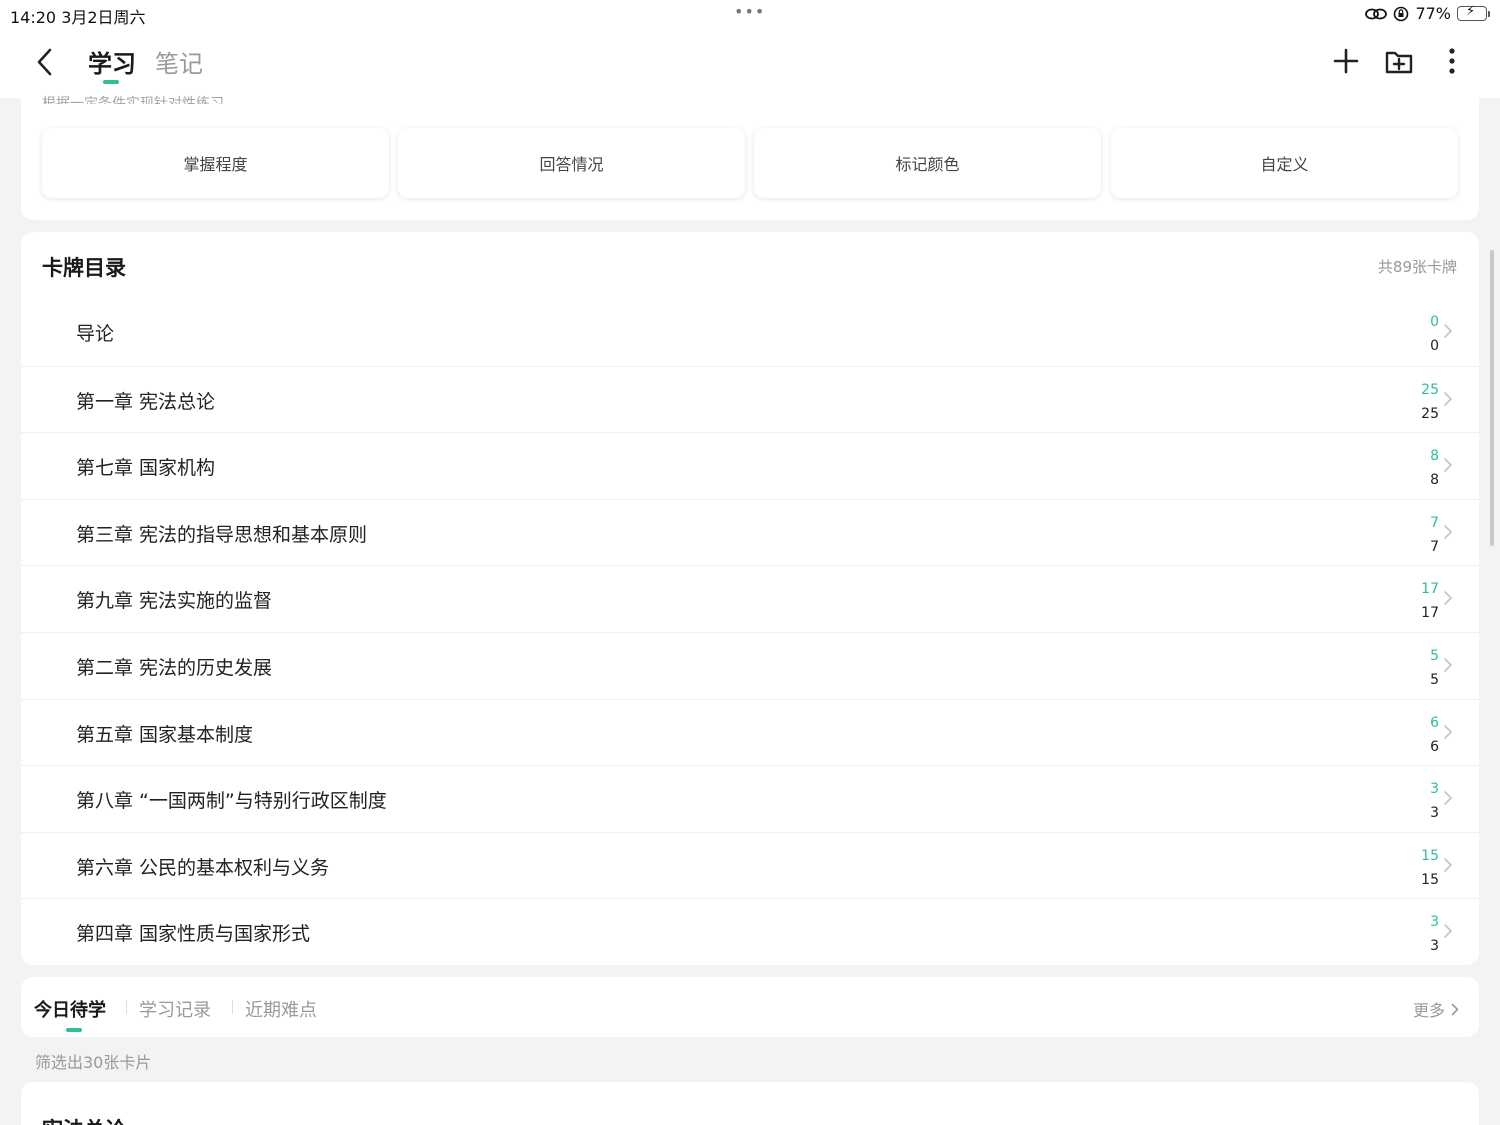 Image resolution: width=1500 pixels, height=1125 pixels. I want to click on more-link: 更多, so click(1436, 1009).